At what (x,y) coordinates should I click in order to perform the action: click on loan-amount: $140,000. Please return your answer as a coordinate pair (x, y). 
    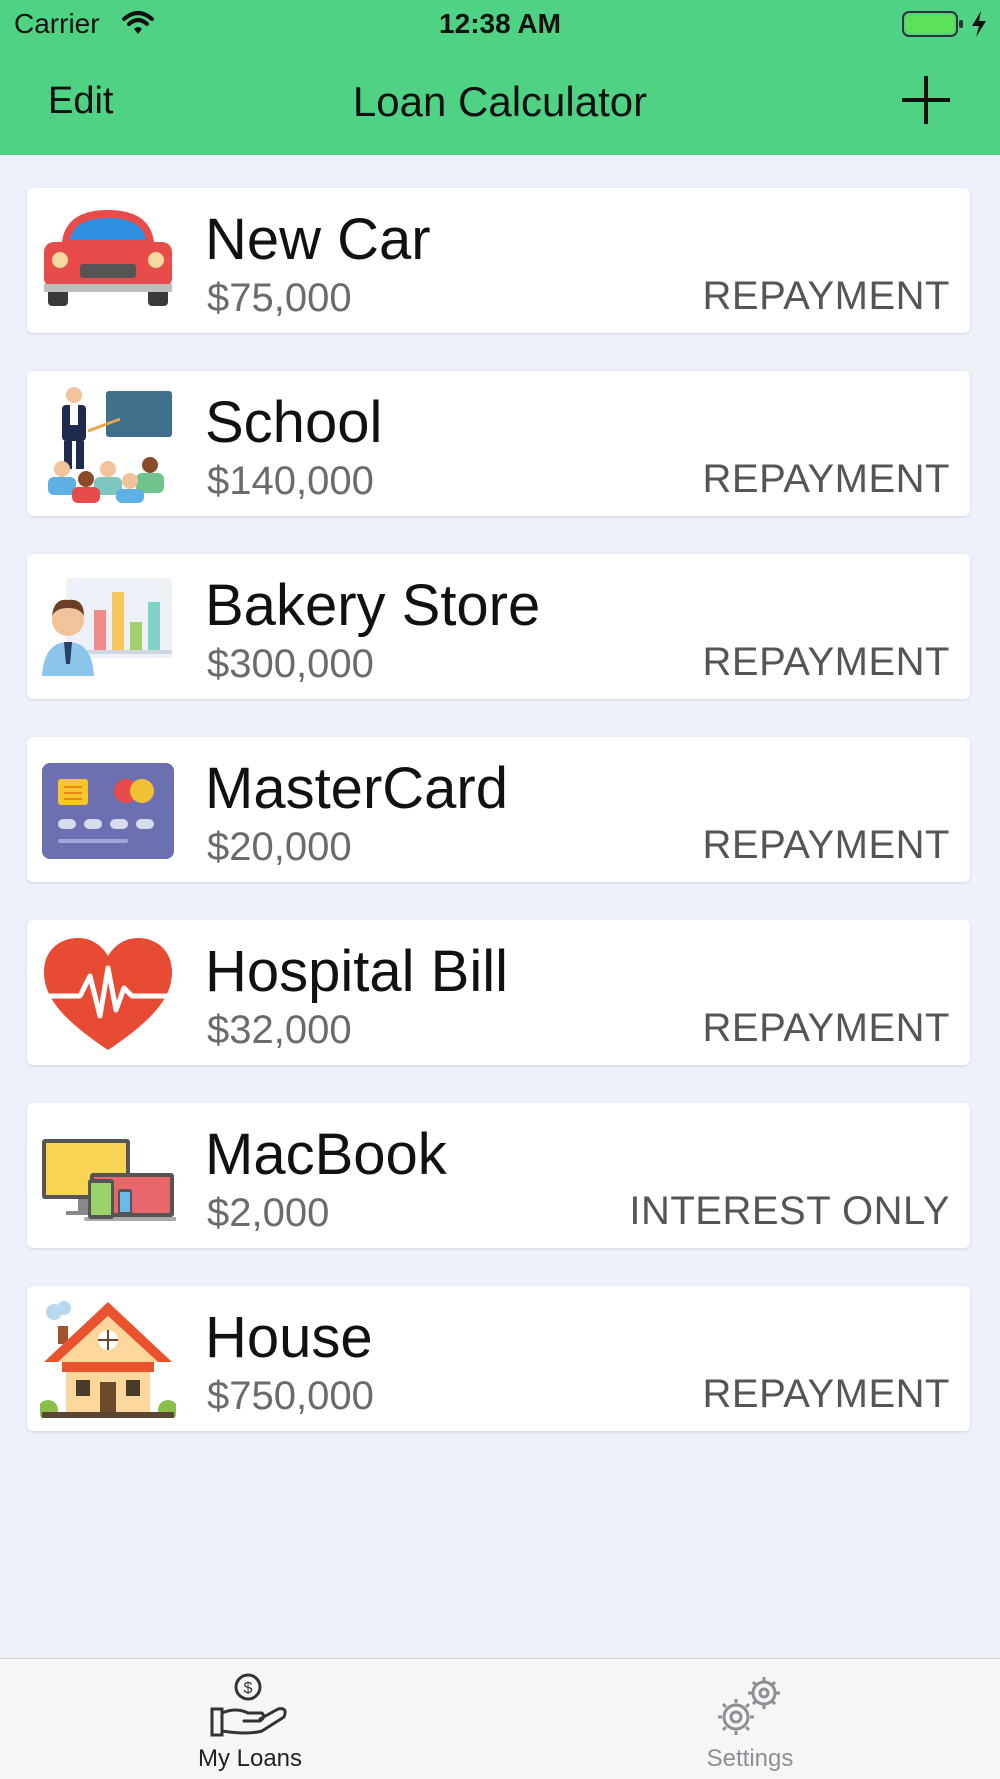
    Looking at the image, I should click on (290, 481).